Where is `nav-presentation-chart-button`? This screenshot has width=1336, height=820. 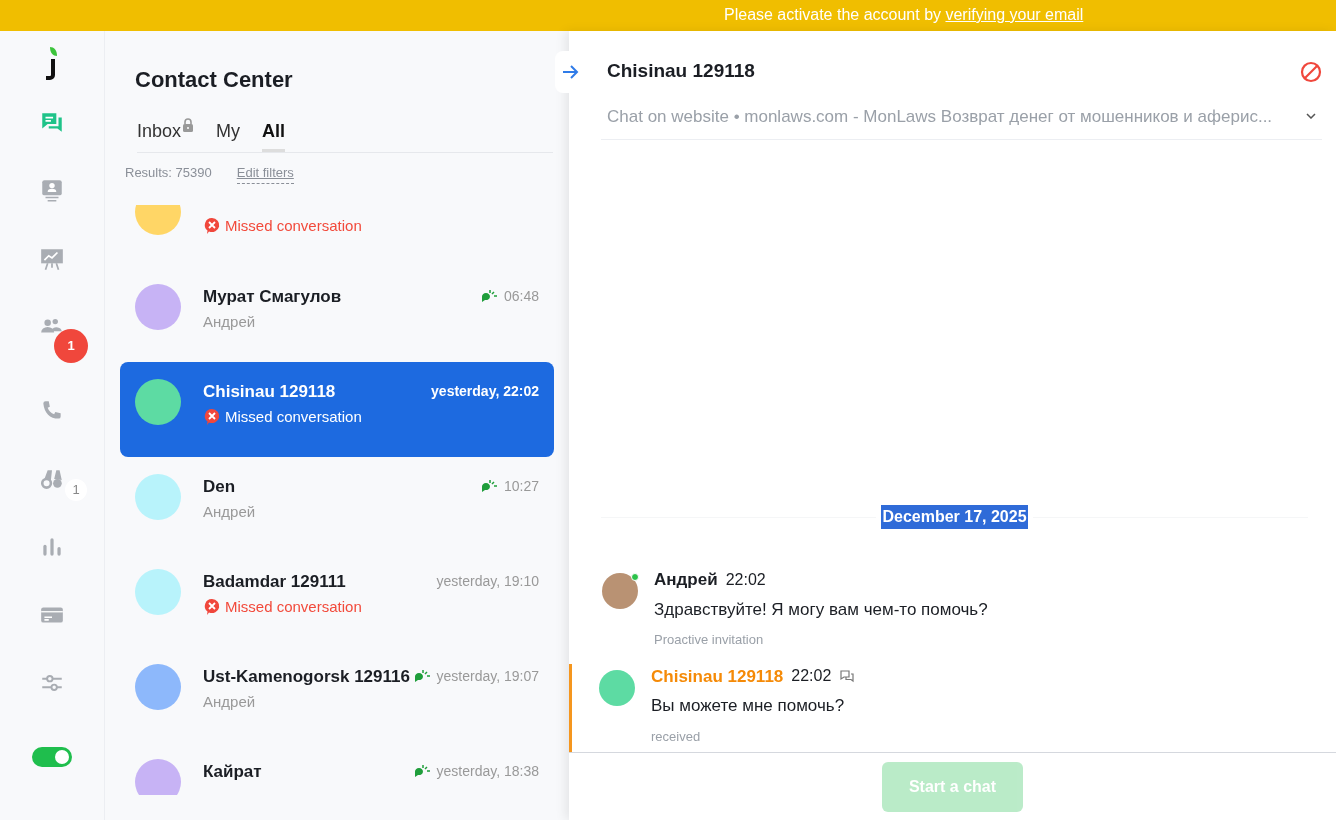
nav-presentation-chart-button is located at coordinates (52, 259).